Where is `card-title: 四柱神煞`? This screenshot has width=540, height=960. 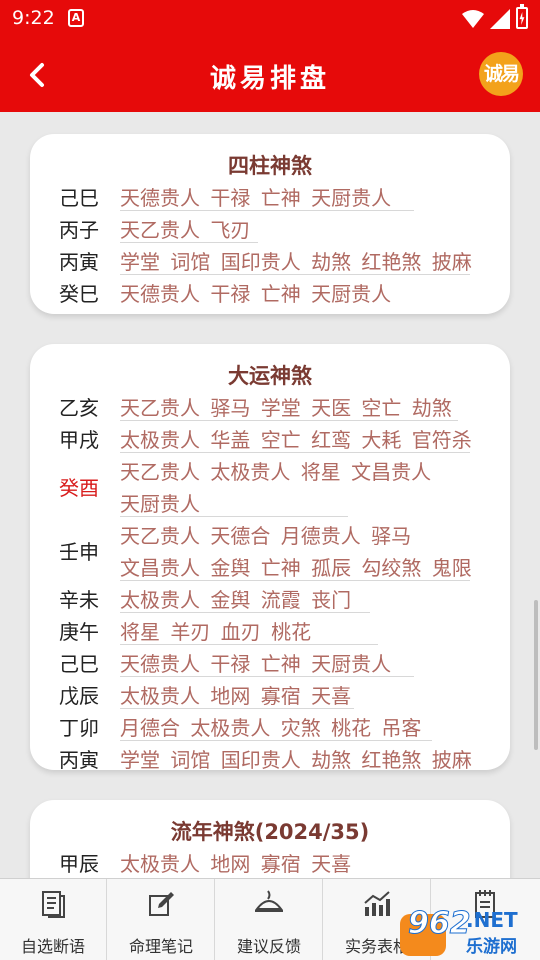 card-title: 四柱神煞 is located at coordinates (270, 166).